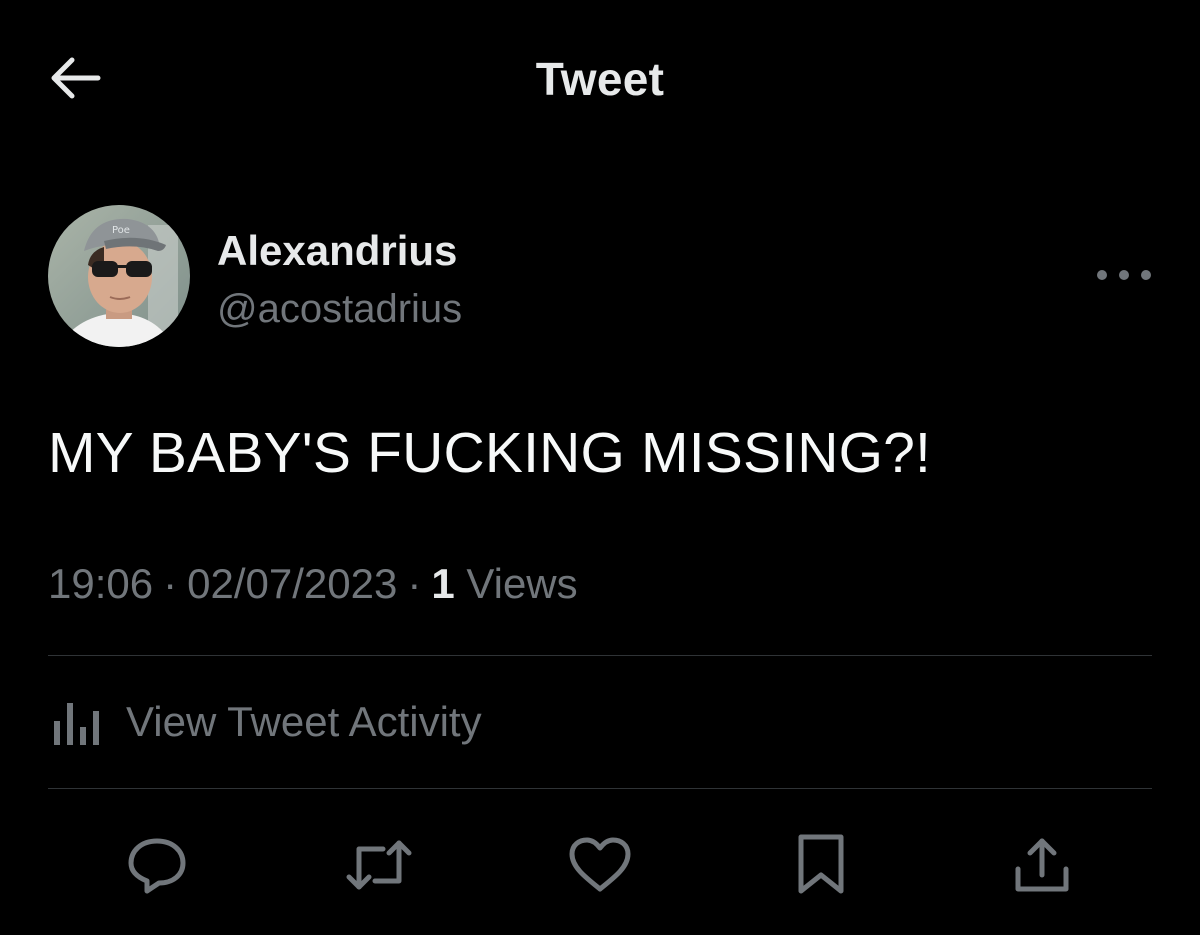 This screenshot has width=1200, height=935. I want to click on action-bar, so click(600, 865).